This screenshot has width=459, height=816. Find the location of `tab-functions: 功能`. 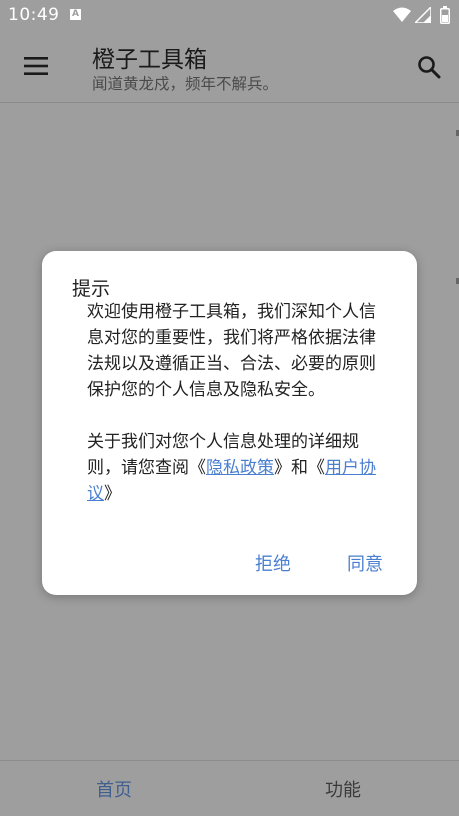

tab-functions: 功能 is located at coordinates (343, 789).